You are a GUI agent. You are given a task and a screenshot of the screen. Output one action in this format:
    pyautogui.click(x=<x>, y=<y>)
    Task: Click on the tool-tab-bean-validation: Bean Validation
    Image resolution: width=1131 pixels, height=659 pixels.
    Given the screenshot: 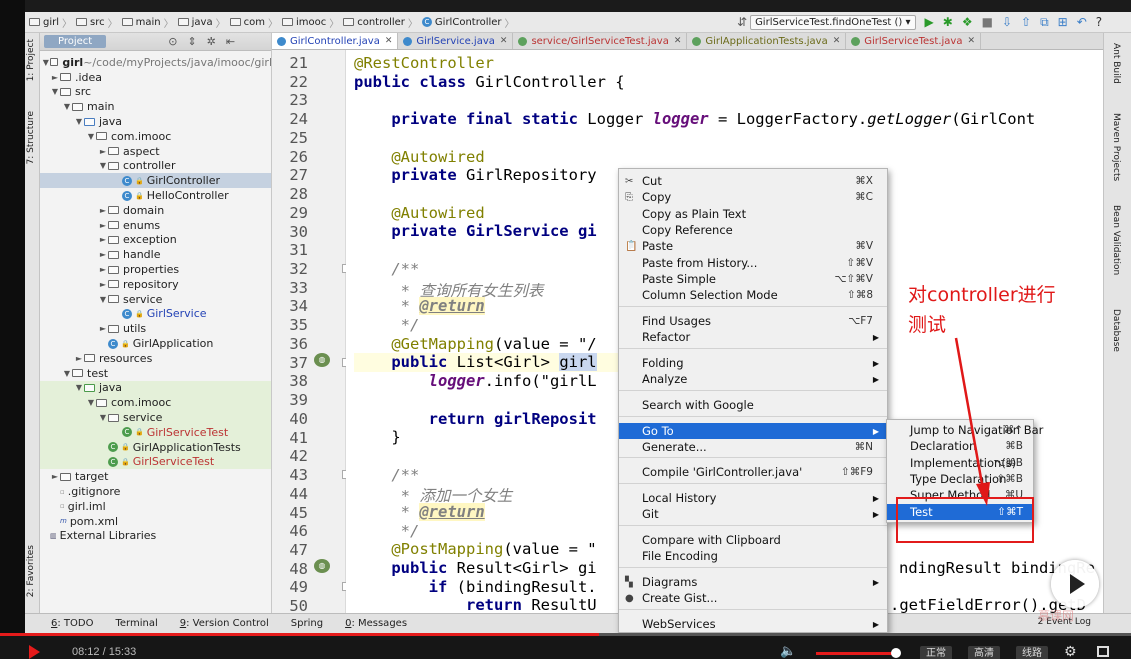 What is the action you would take?
    pyautogui.click(x=1116, y=240)
    